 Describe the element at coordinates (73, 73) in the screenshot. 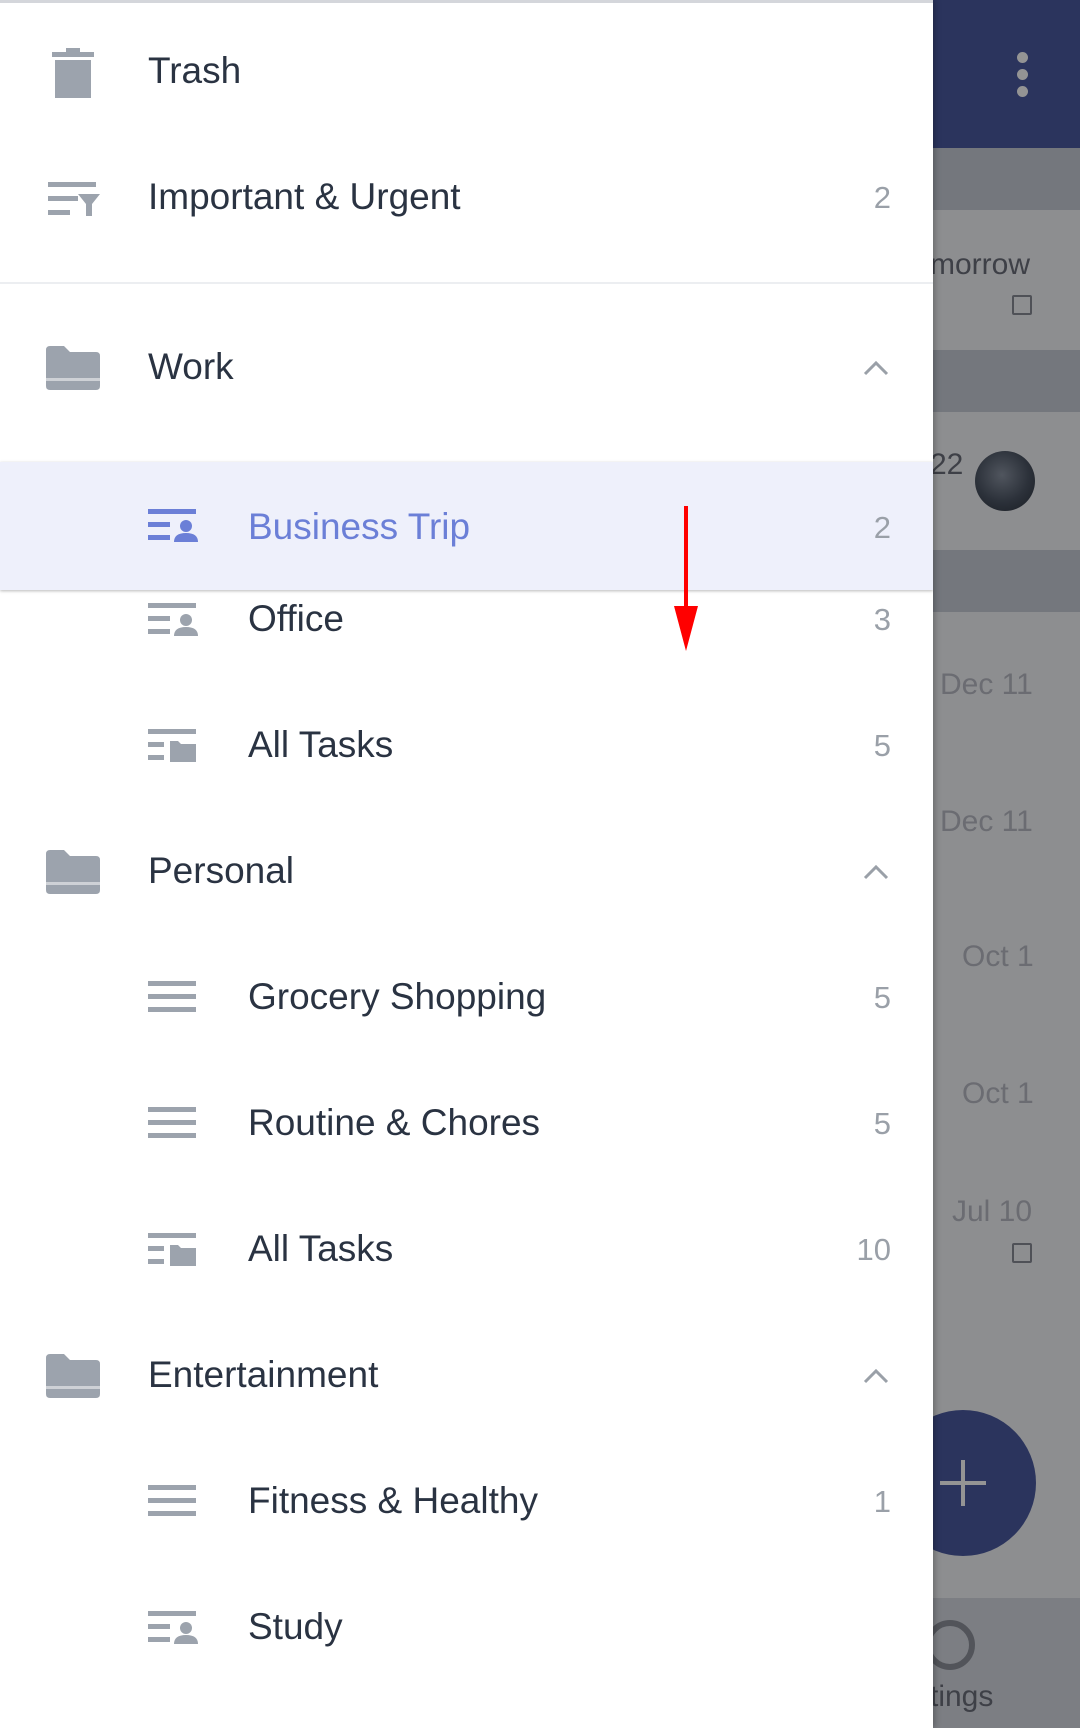

I see `trash-icon` at that location.